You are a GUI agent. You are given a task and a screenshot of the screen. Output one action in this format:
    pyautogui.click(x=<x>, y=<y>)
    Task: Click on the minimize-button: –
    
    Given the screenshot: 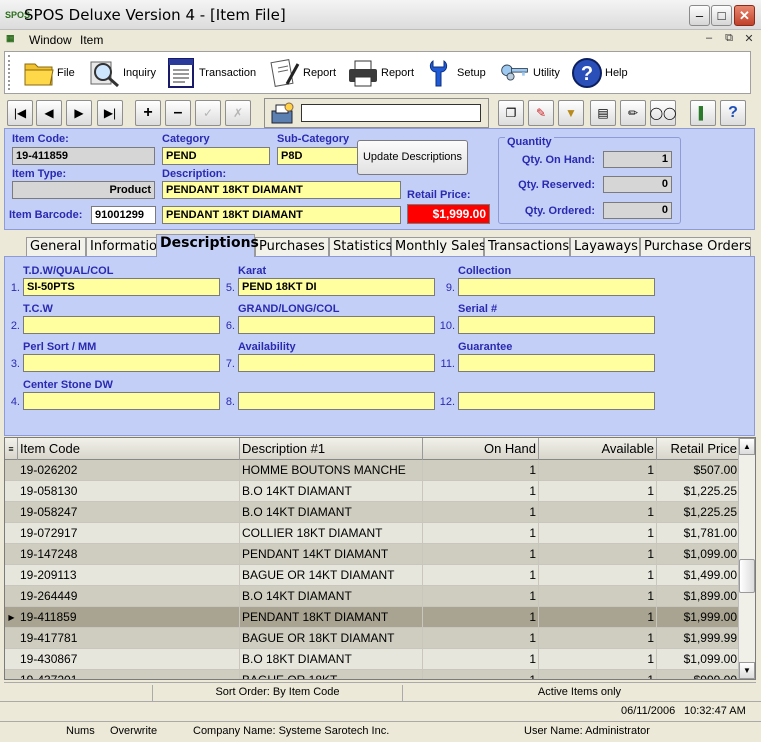 What is the action you would take?
    pyautogui.click(x=699, y=15)
    